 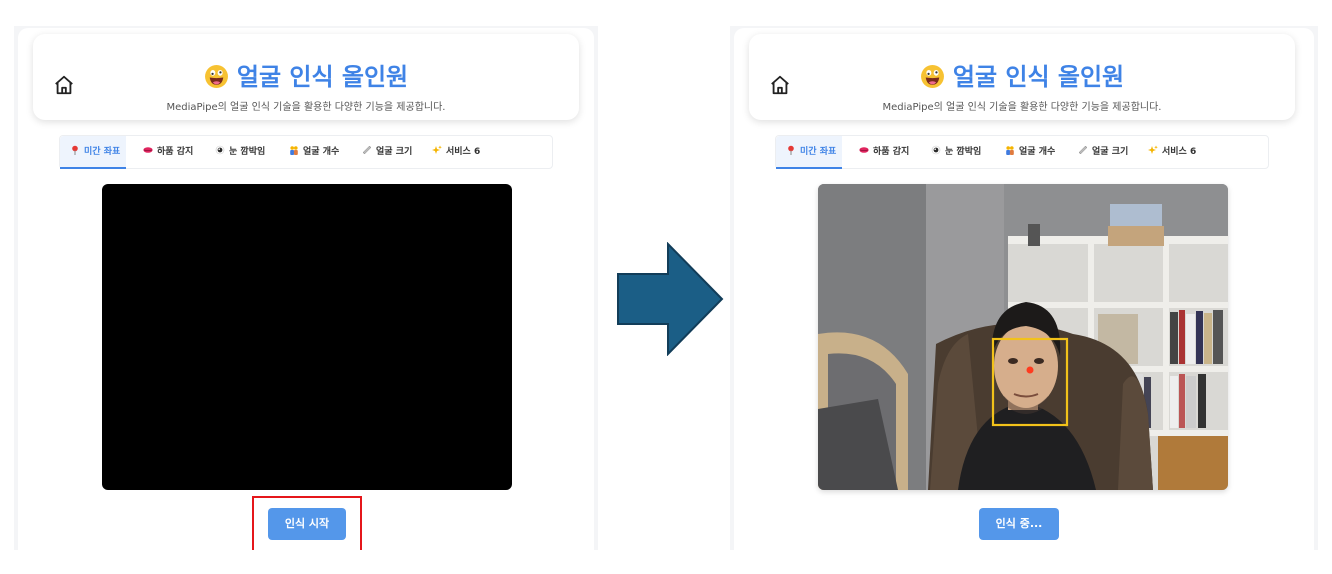 What do you see at coordinates (307, 523) in the screenshot?
I see `highlight-box` at bounding box center [307, 523].